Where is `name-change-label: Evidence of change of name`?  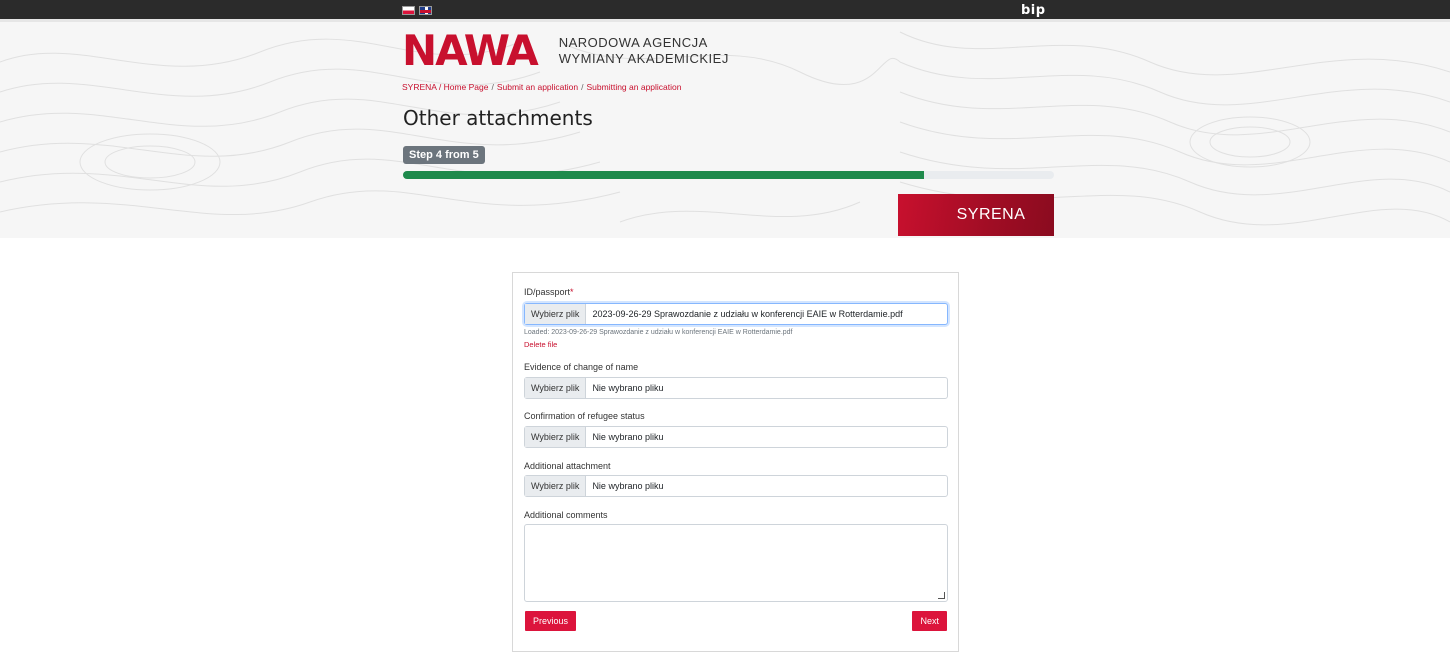 name-change-label: Evidence of change of name is located at coordinates (581, 367).